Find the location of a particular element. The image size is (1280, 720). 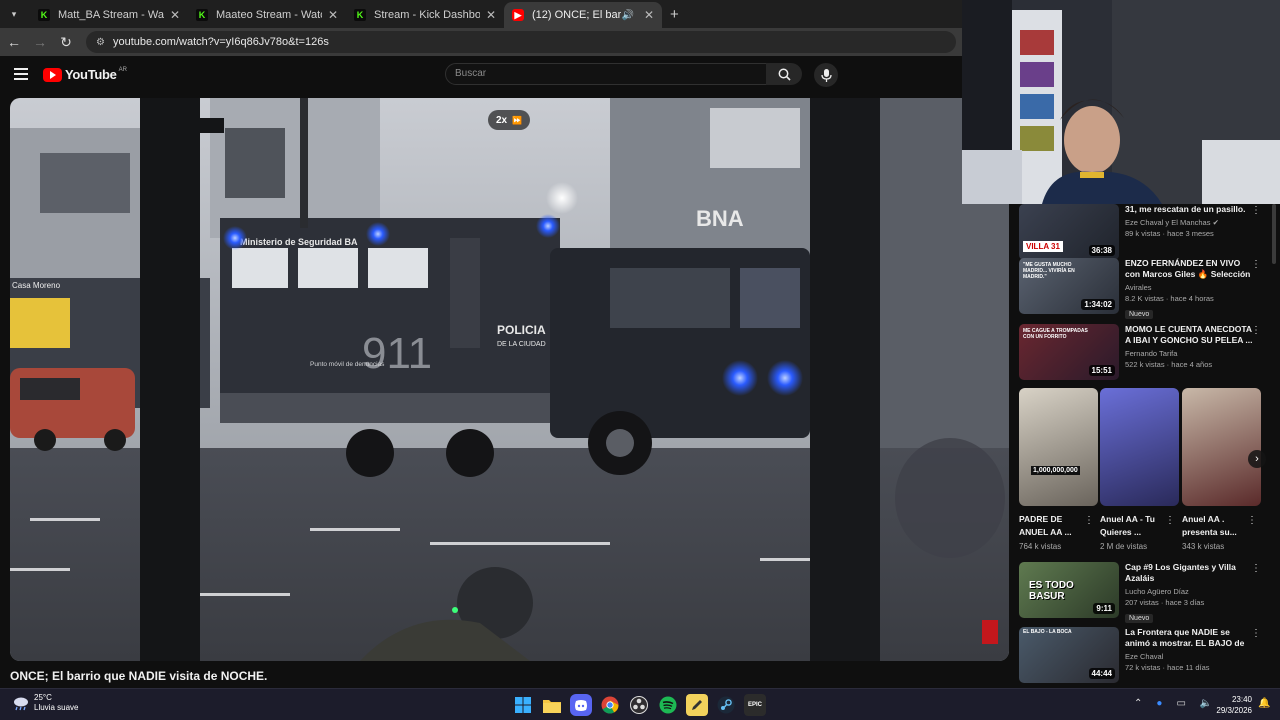

tab-title: Matt_BA Stream - Watch Live o is located at coordinates (111, 15).